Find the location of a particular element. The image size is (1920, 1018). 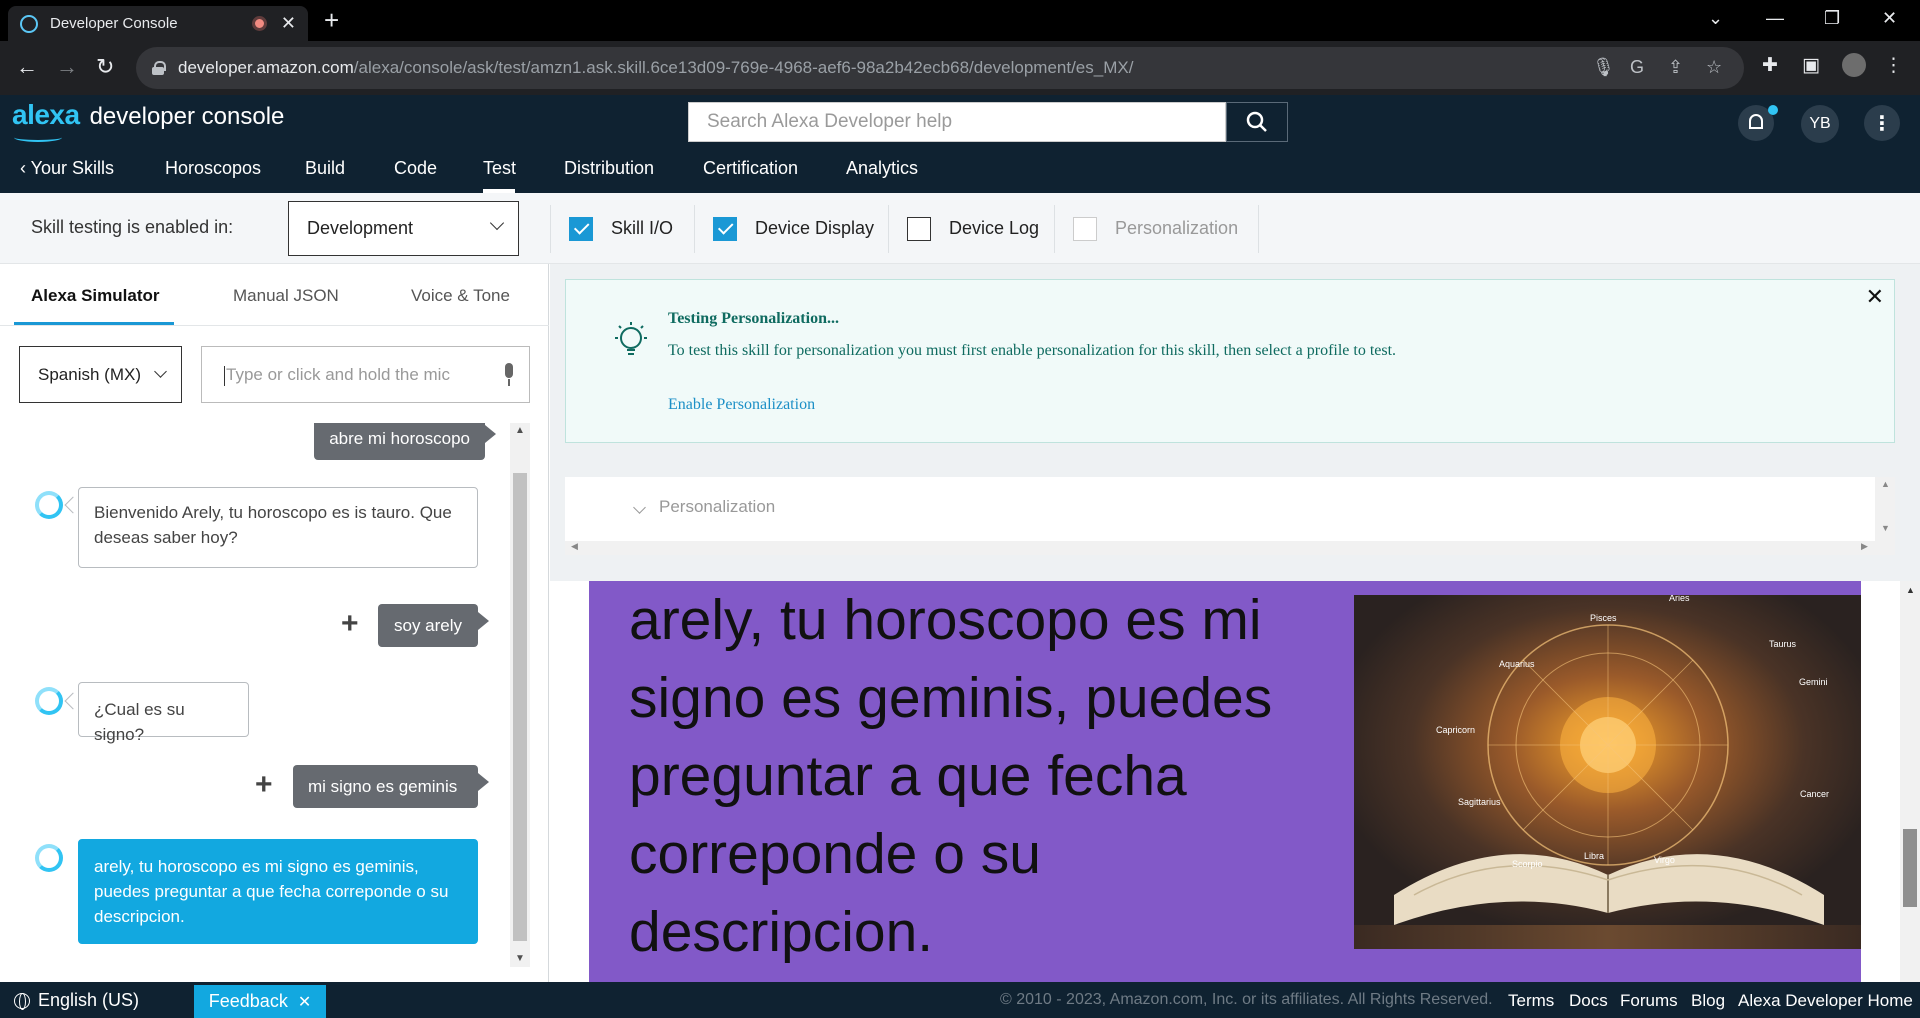

device-display-toggle: Device Display is located at coordinates (793, 228).